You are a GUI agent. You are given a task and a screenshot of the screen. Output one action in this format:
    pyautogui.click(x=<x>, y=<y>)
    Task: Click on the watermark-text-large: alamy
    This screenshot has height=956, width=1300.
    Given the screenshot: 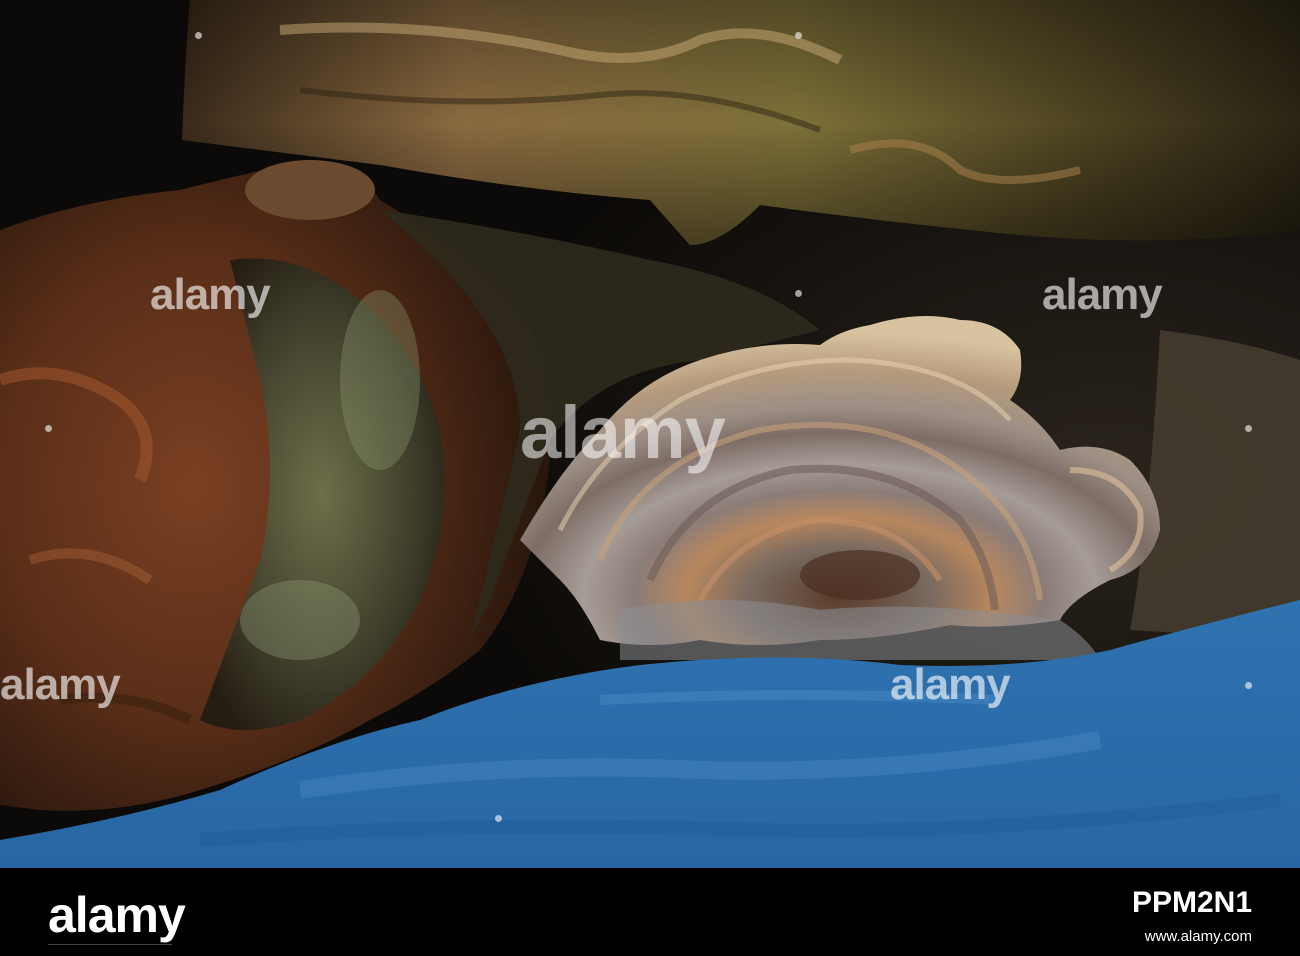 What is the action you would take?
    pyautogui.click(x=623, y=432)
    